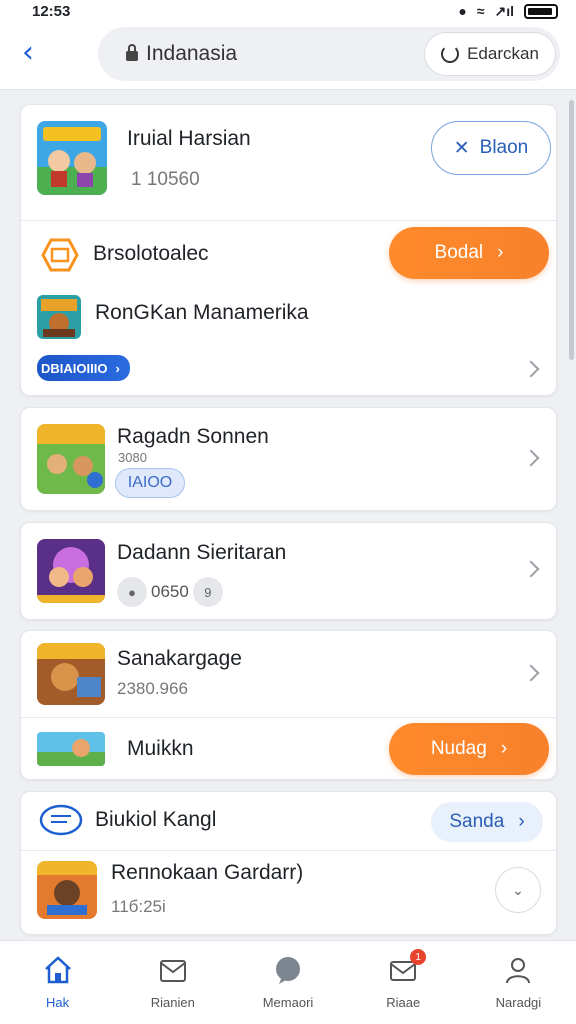 This screenshot has width=576, height=1024. Describe the element at coordinates (202, 312) in the screenshot. I see `row-title: RonGKan Manamerika` at that location.